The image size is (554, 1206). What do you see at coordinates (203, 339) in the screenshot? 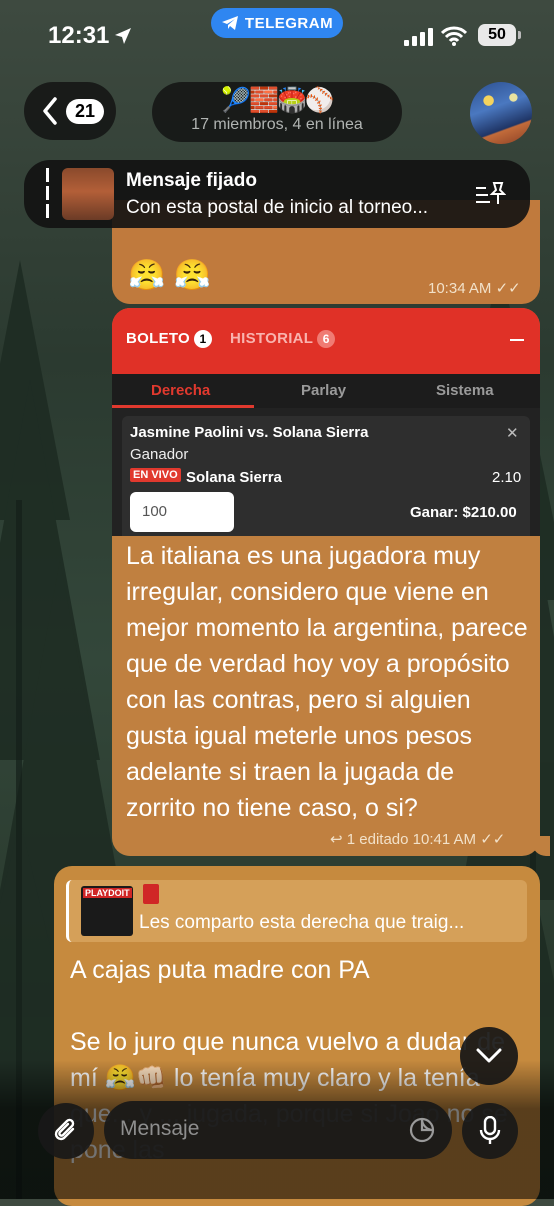
I see `boleto-count-badge: 1` at bounding box center [203, 339].